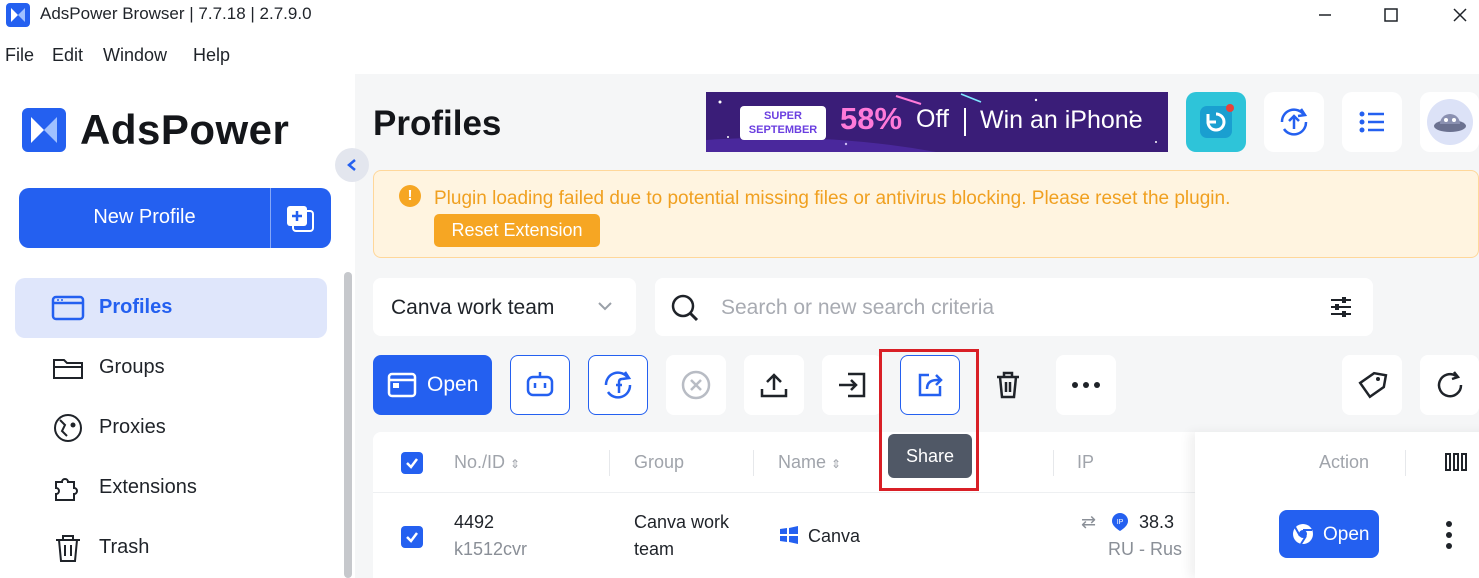  I want to click on sync-upload-icon, so click(1294, 122).